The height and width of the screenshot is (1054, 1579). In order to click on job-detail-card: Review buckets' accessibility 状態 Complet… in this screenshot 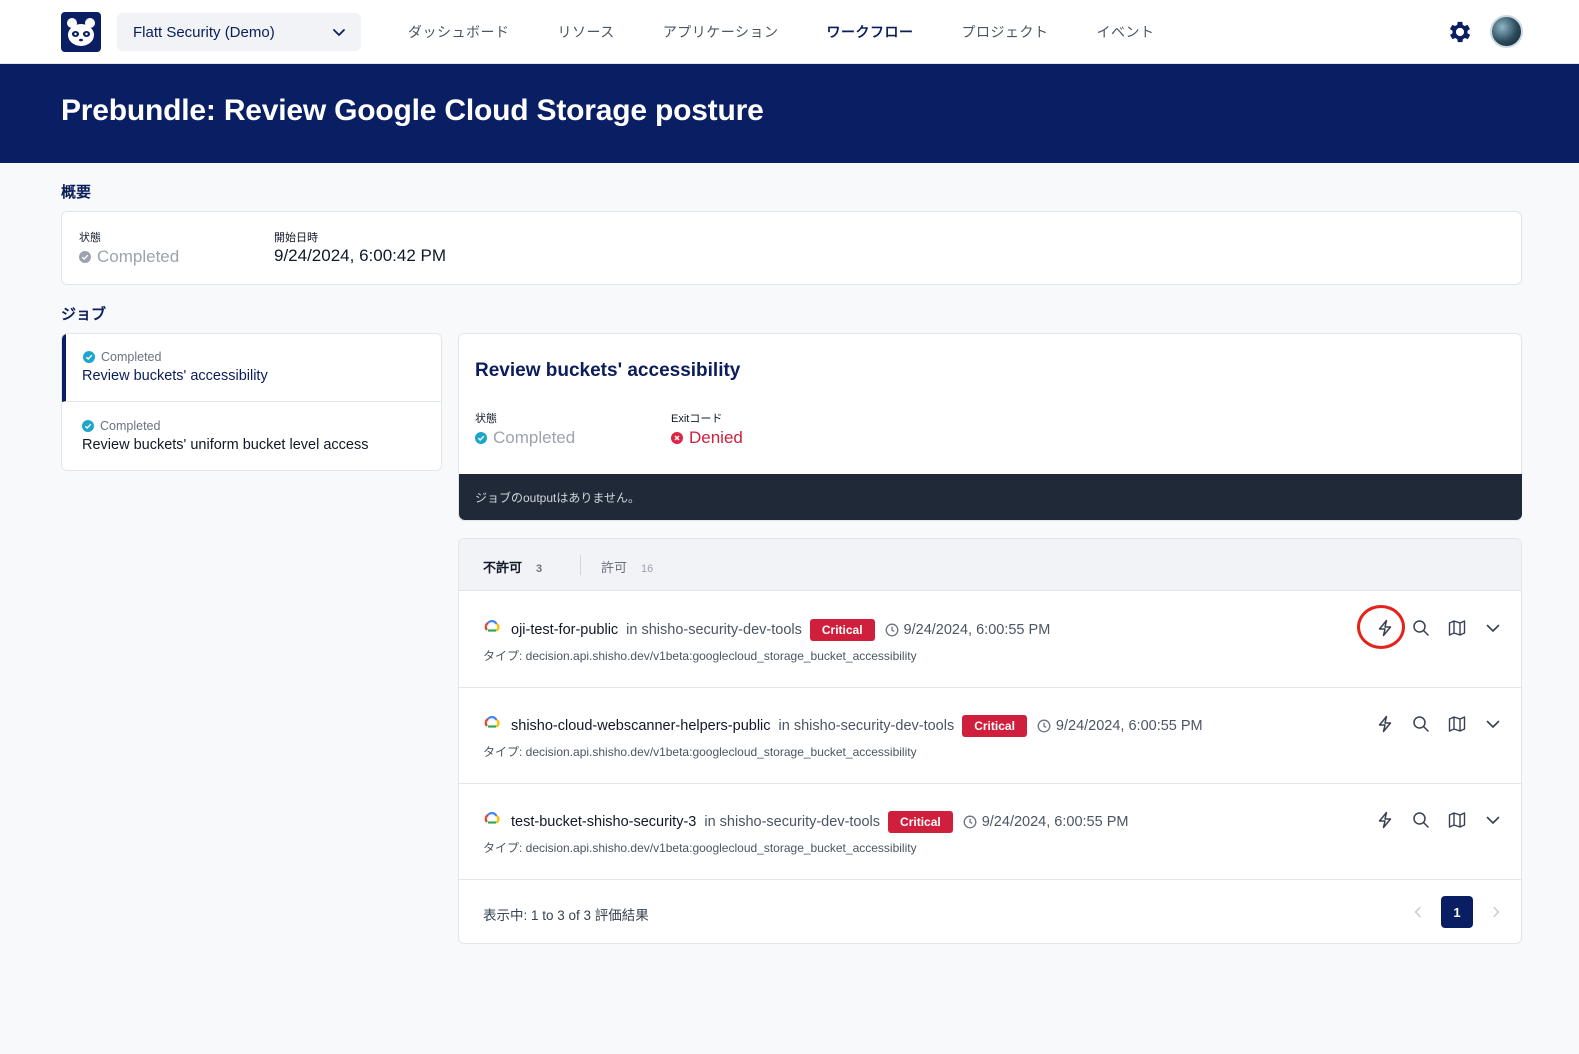, I will do `click(990, 427)`.